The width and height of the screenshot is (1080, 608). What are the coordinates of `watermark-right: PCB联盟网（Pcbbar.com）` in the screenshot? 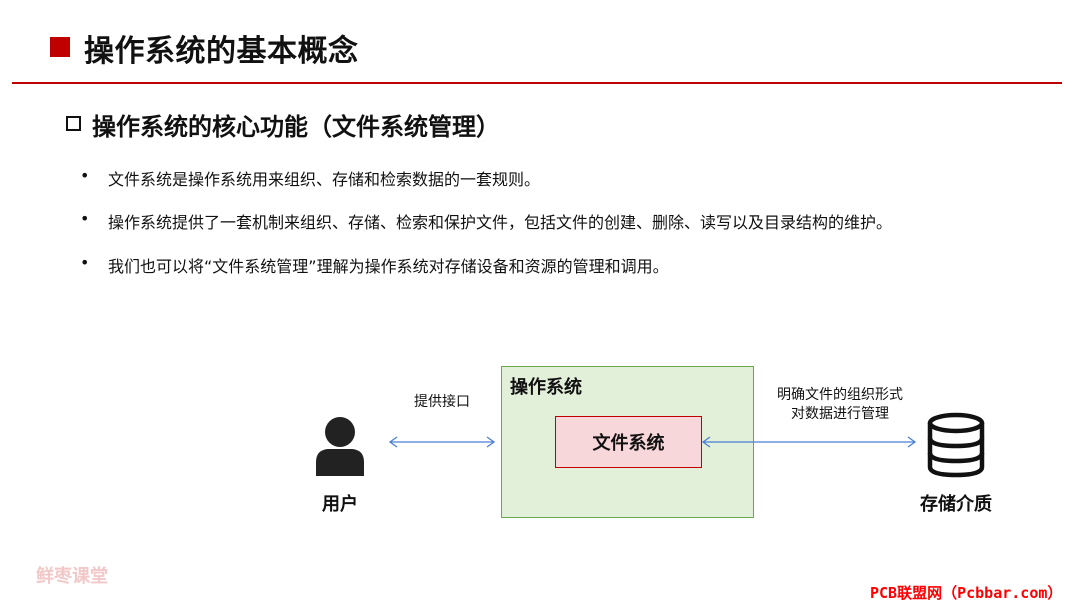 It's located at (966, 593).